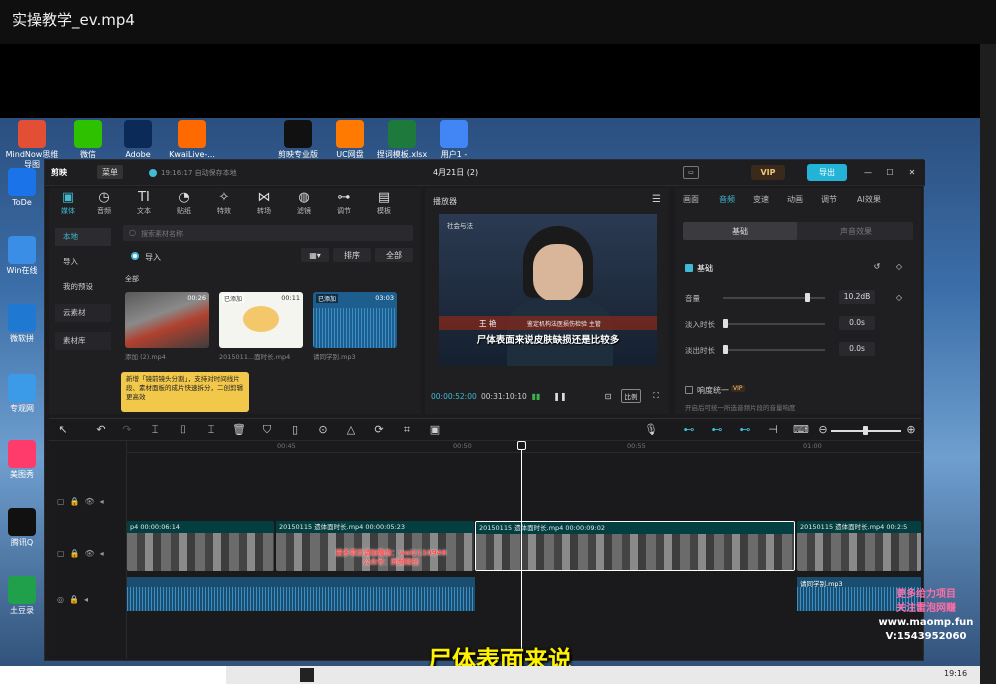 This screenshot has width=996, height=684. Describe the element at coordinates (344, 203) in the screenshot. I see `tool-adjust: ⊶ 调节` at that location.